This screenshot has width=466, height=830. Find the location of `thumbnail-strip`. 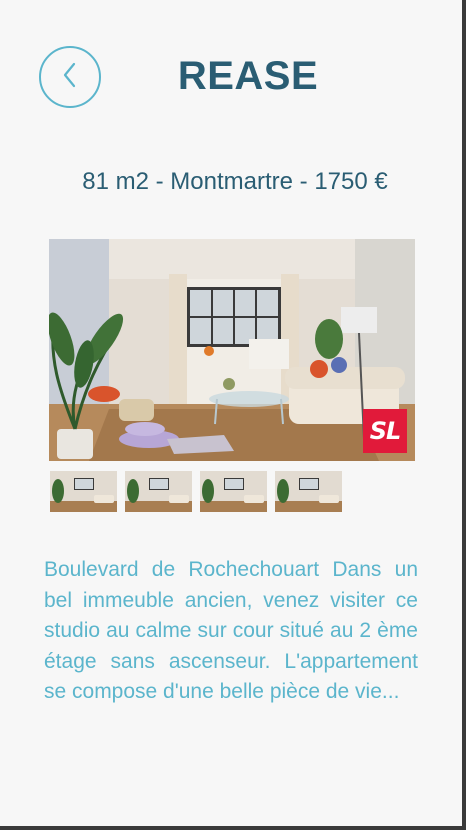

thumbnail-strip is located at coordinates (196, 491).